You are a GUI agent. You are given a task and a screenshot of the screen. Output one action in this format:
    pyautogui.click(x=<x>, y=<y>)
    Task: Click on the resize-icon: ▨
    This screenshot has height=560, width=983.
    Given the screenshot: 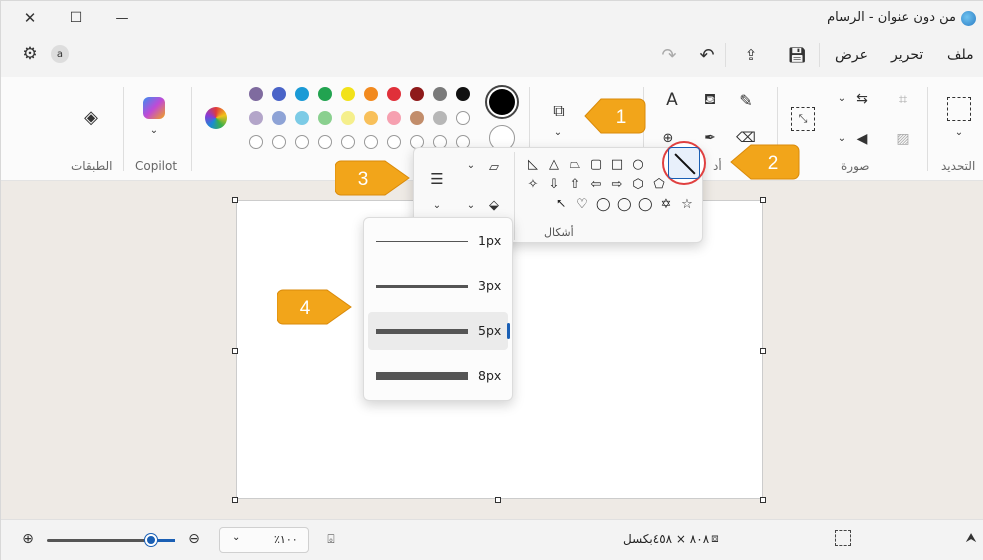 What is the action you would take?
    pyautogui.click(x=903, y=139)
    